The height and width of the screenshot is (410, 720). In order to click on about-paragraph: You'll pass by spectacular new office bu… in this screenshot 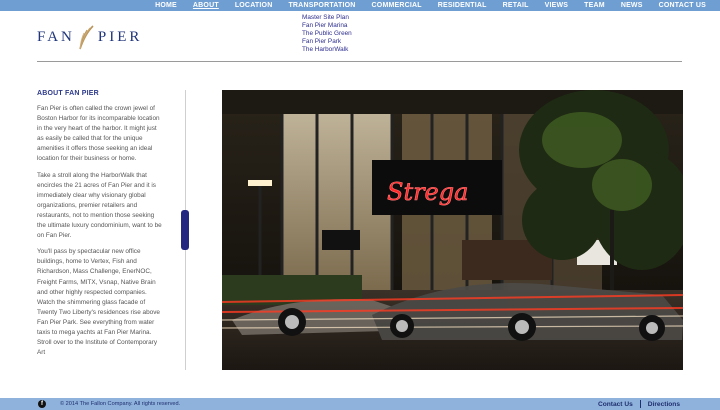, I will do `click(98, 302)`.